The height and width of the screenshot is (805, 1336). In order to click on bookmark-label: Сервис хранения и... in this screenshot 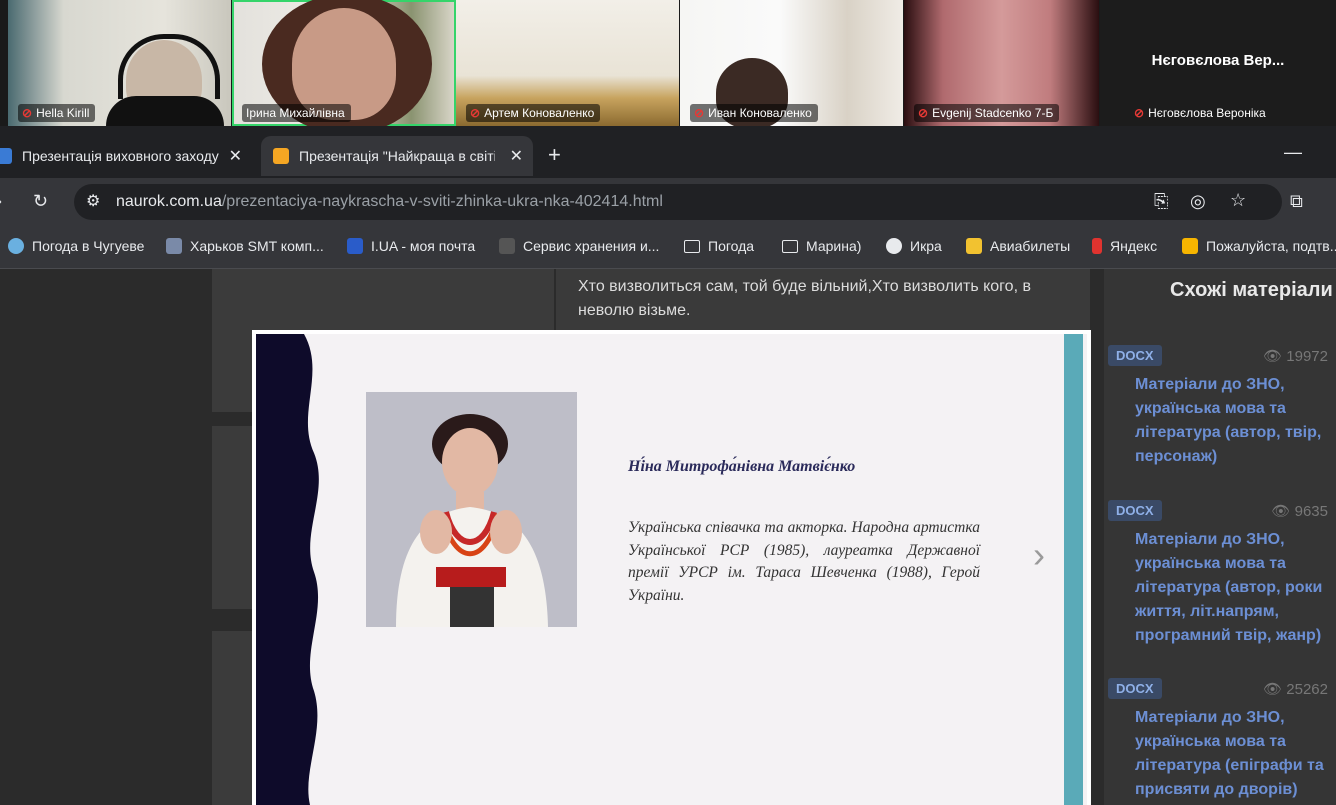, I will do `click(591, 246)`.